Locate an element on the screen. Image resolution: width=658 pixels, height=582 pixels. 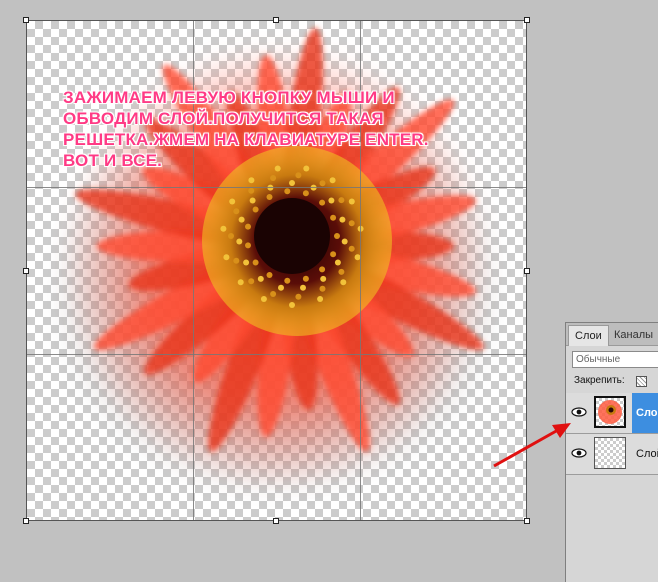
transform-handle-top-left is located at coordinates (26, 20).